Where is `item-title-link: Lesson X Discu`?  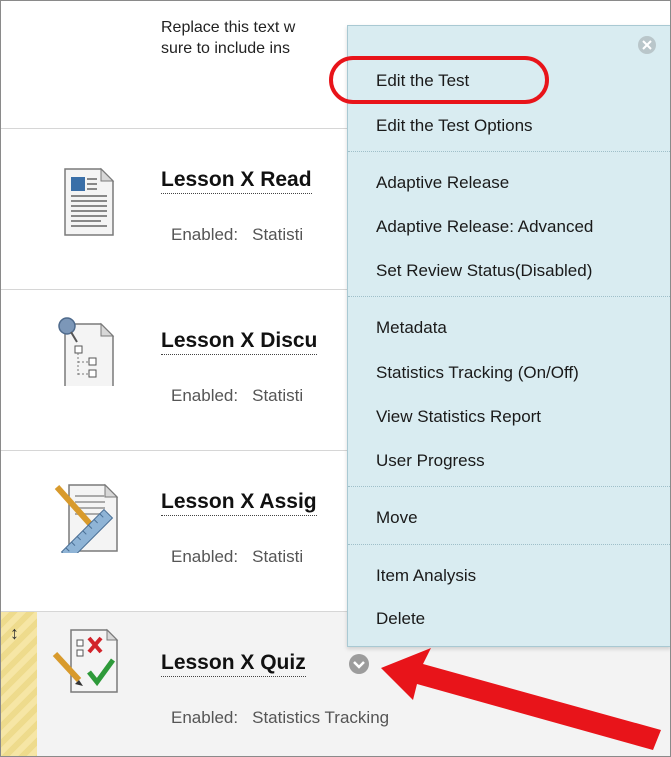 item-title-link: Lesson X Discu is located at coordinates (239, 341).